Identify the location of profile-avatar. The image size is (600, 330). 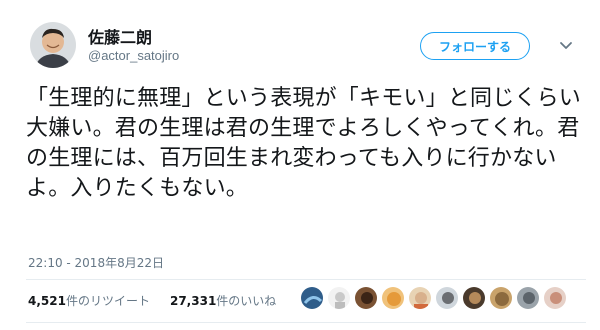
(53, 45).